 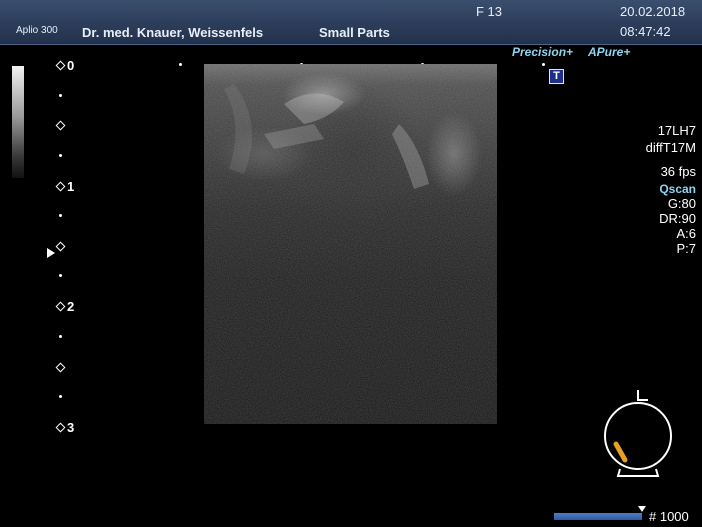 I want to click on frequency-readout: F 13, so click(x=489, y=11).